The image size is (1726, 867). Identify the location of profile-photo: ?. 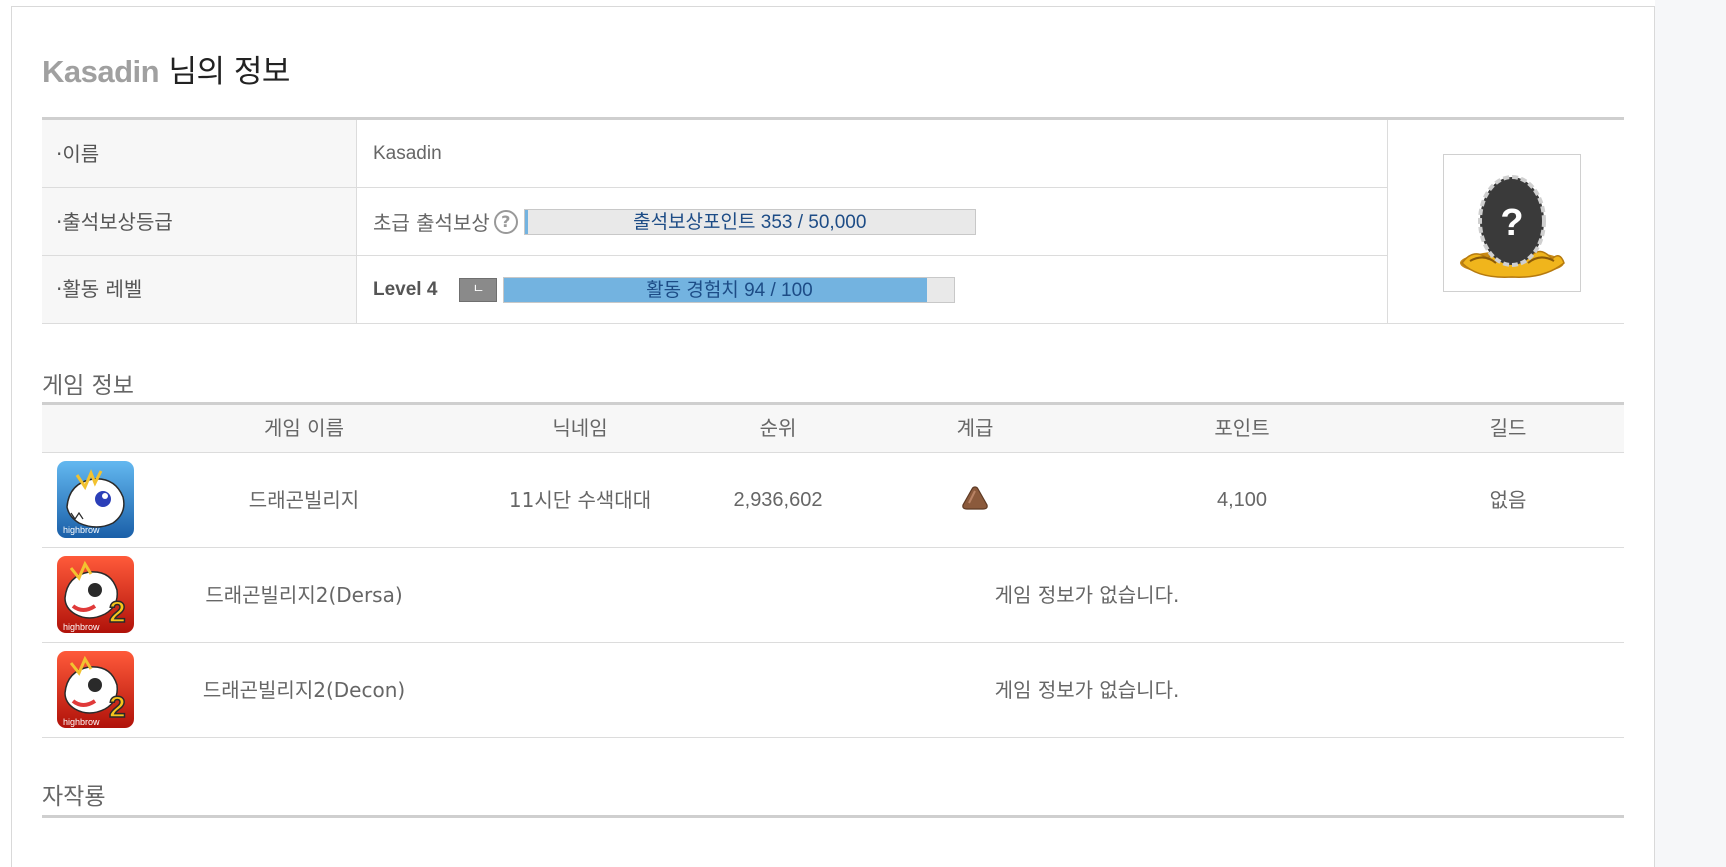
(1512, 223).